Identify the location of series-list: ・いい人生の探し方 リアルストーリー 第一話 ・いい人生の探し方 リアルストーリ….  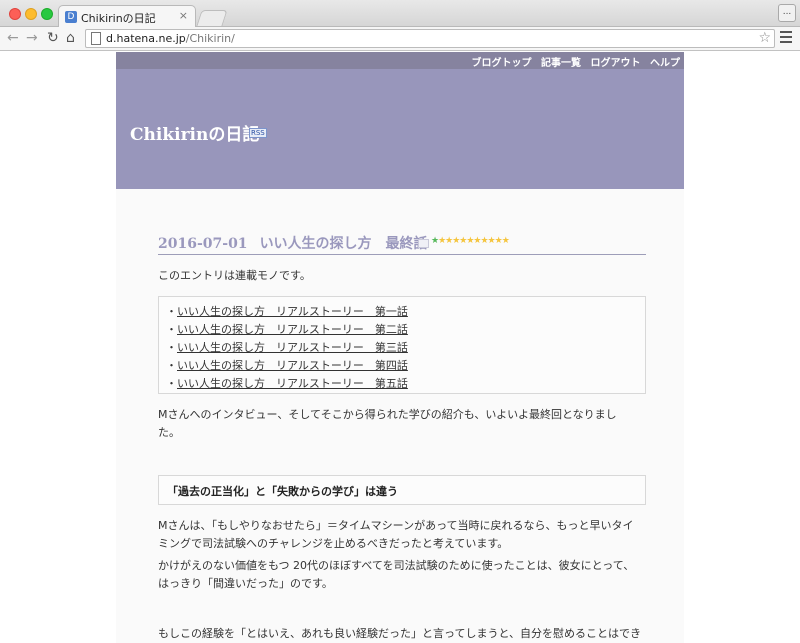
(287, 348).